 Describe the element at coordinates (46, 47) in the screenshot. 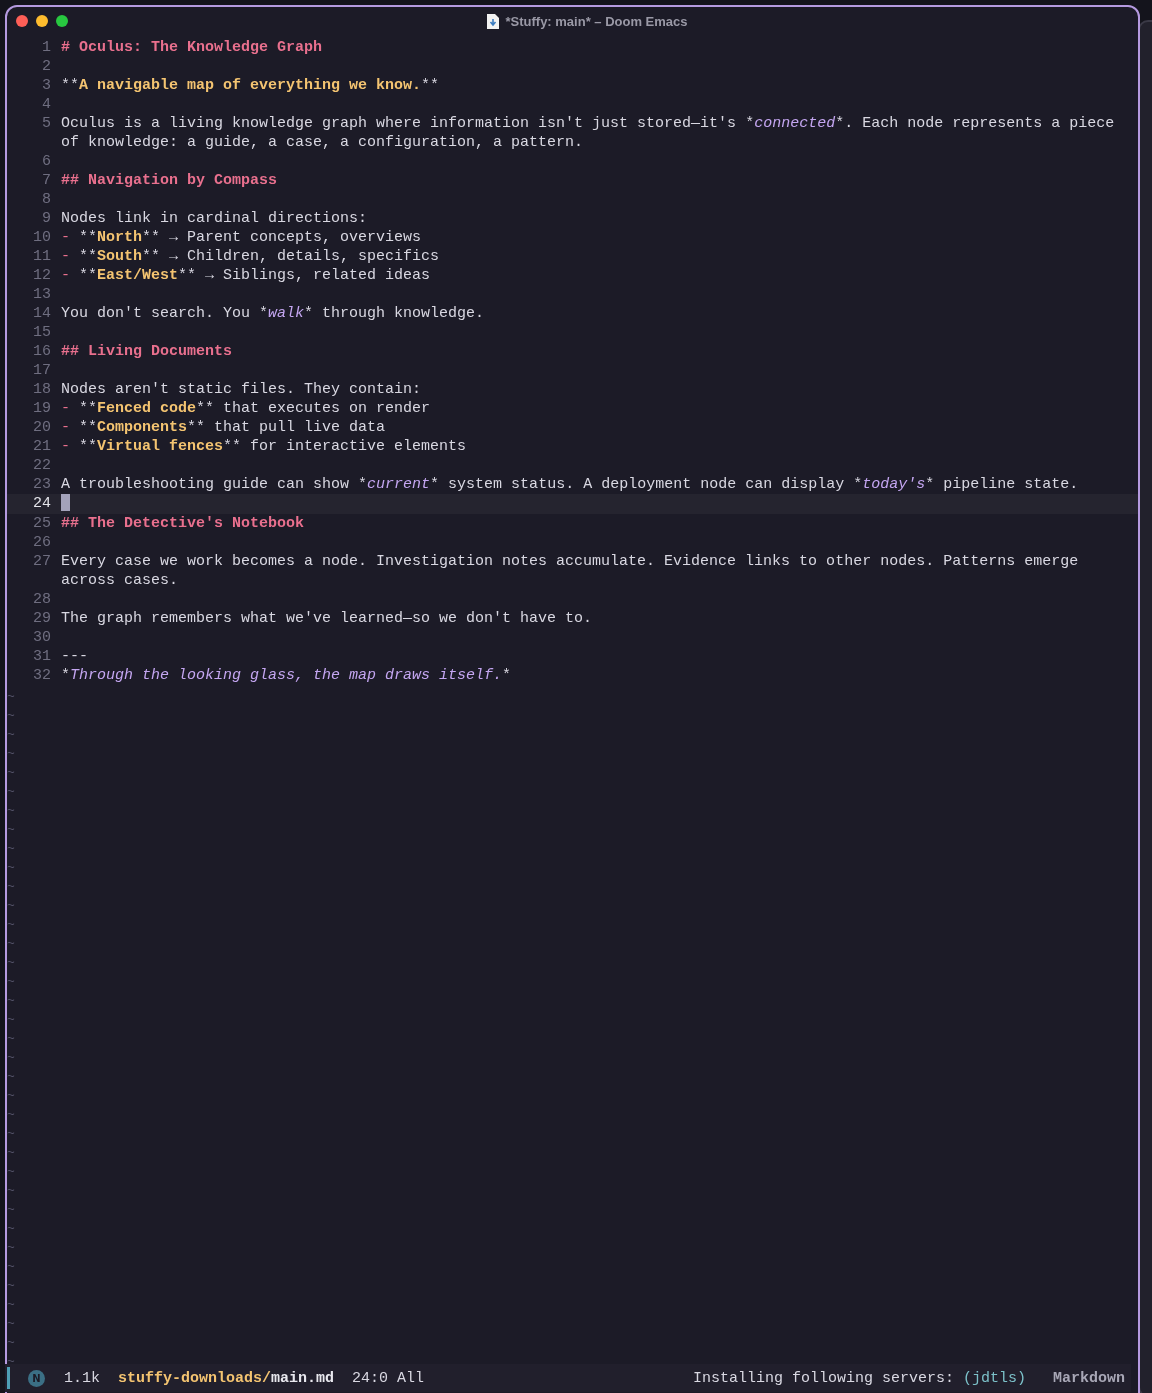

I see `line-number: 1` at that location.